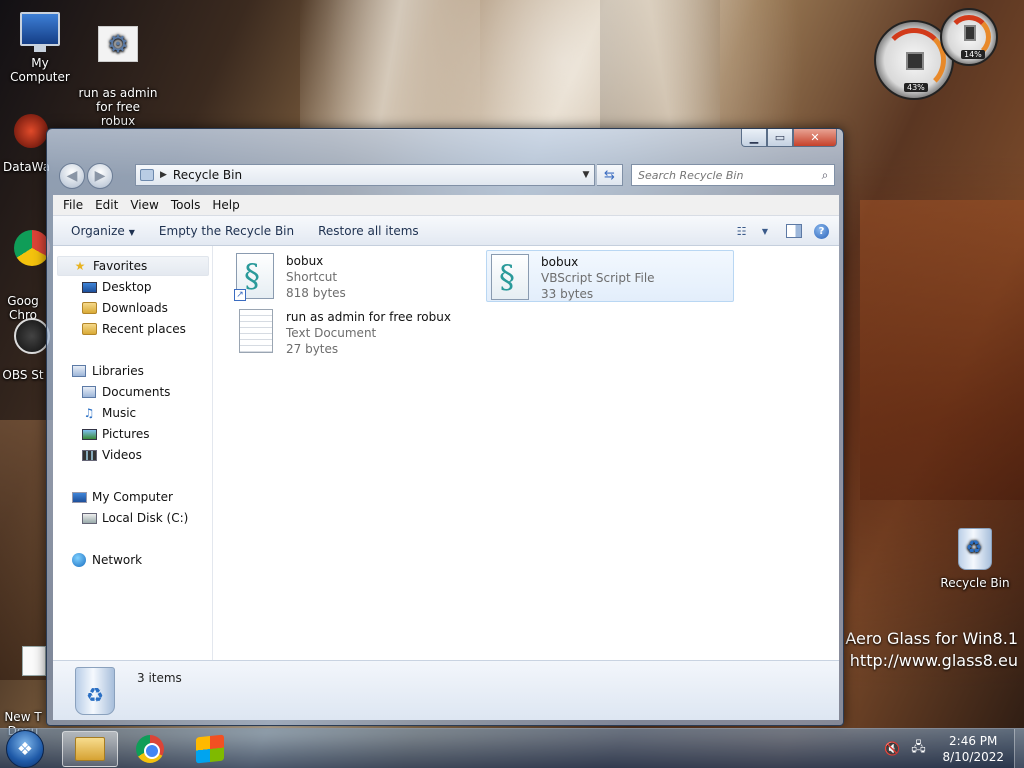 This screenshot has width=1024, height=768. I want to click on minimize-button: ▁, so click(754, 138).